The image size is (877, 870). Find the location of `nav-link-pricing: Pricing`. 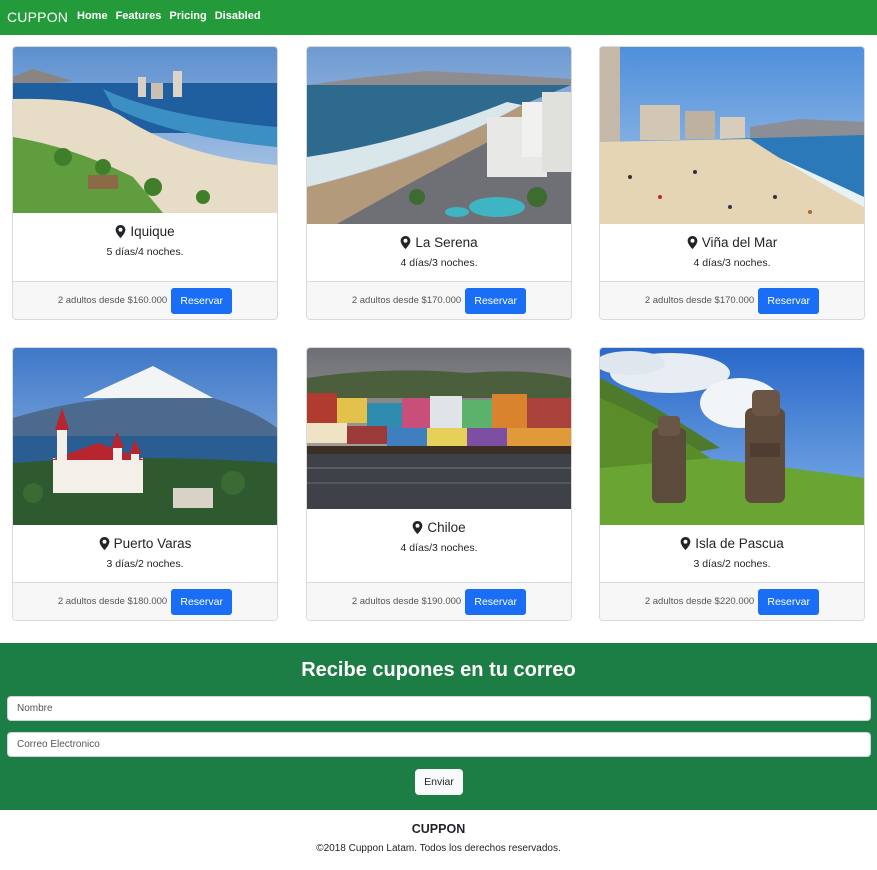

nav-link-pricing: Pricing is located at coordinates (187, 16).